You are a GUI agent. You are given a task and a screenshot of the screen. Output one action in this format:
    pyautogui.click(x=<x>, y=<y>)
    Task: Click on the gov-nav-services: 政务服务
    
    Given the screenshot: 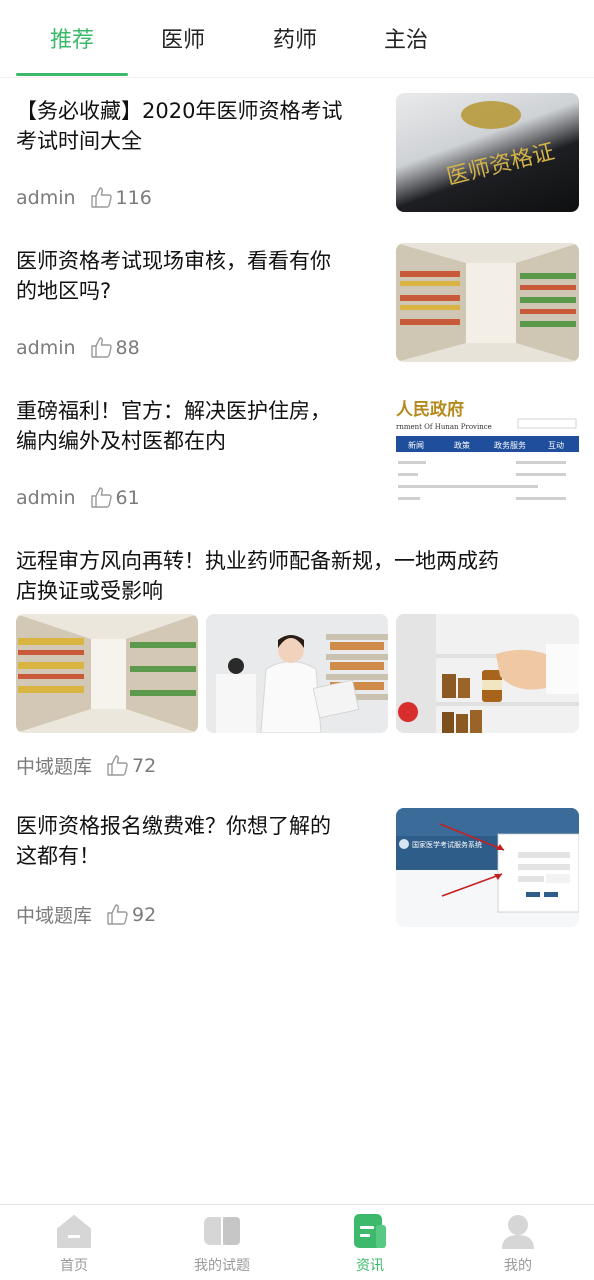 What is the action you would take?
    pyautogui.click(x=510, y=445)
    